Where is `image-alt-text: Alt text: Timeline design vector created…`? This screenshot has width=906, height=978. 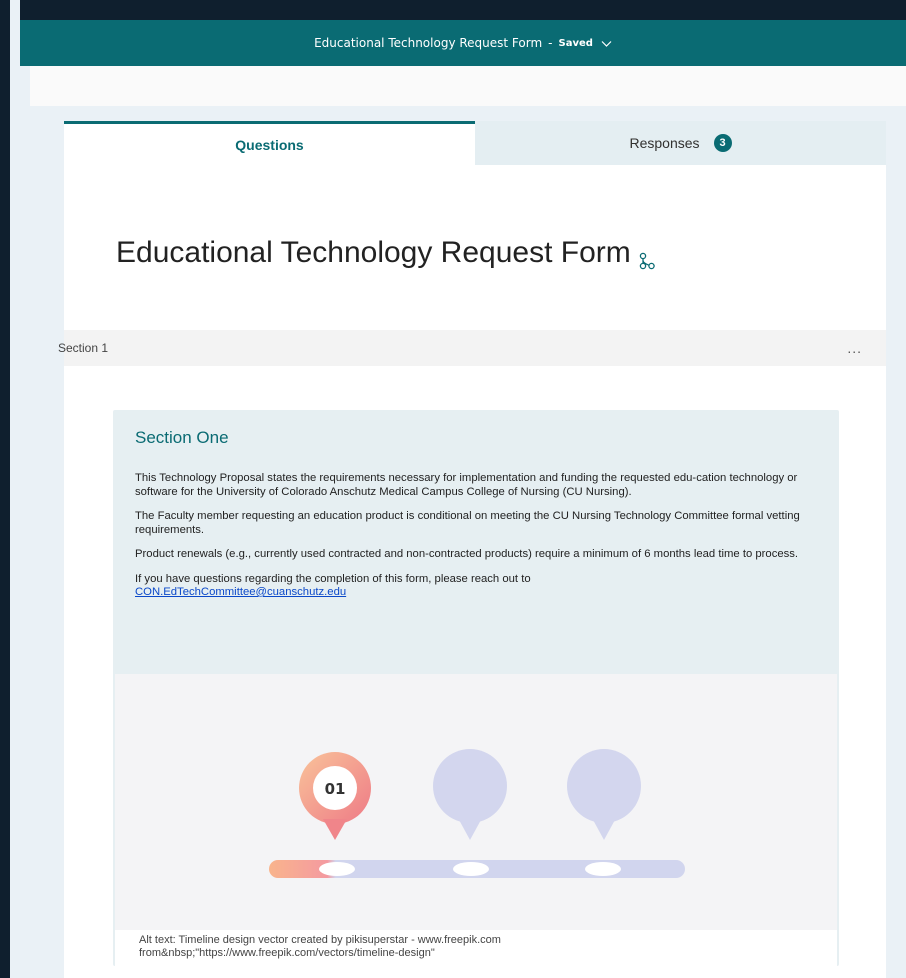 image-alt-text: Alt text: Timeline design vector created… is located at coordinates (476, 948).